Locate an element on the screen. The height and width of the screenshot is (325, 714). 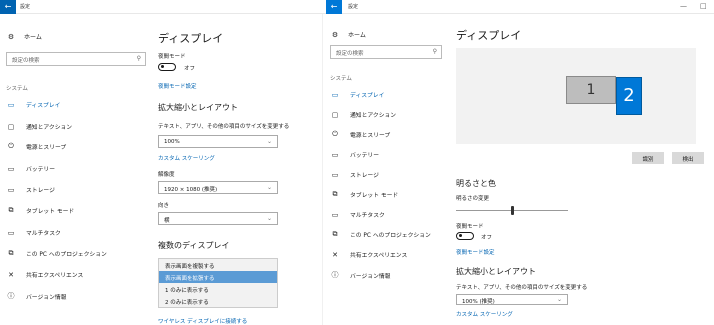
option-only-1: 1 のみに表示する is located at coordinates (218, 289).